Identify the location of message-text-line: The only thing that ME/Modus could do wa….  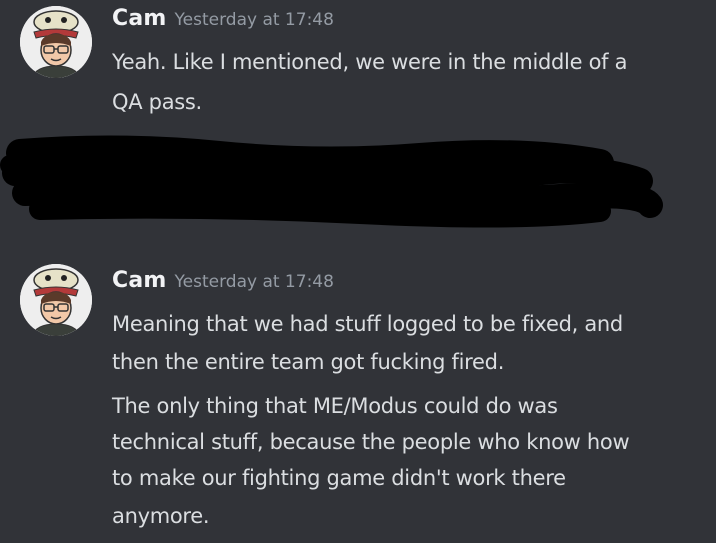
(335, 406).